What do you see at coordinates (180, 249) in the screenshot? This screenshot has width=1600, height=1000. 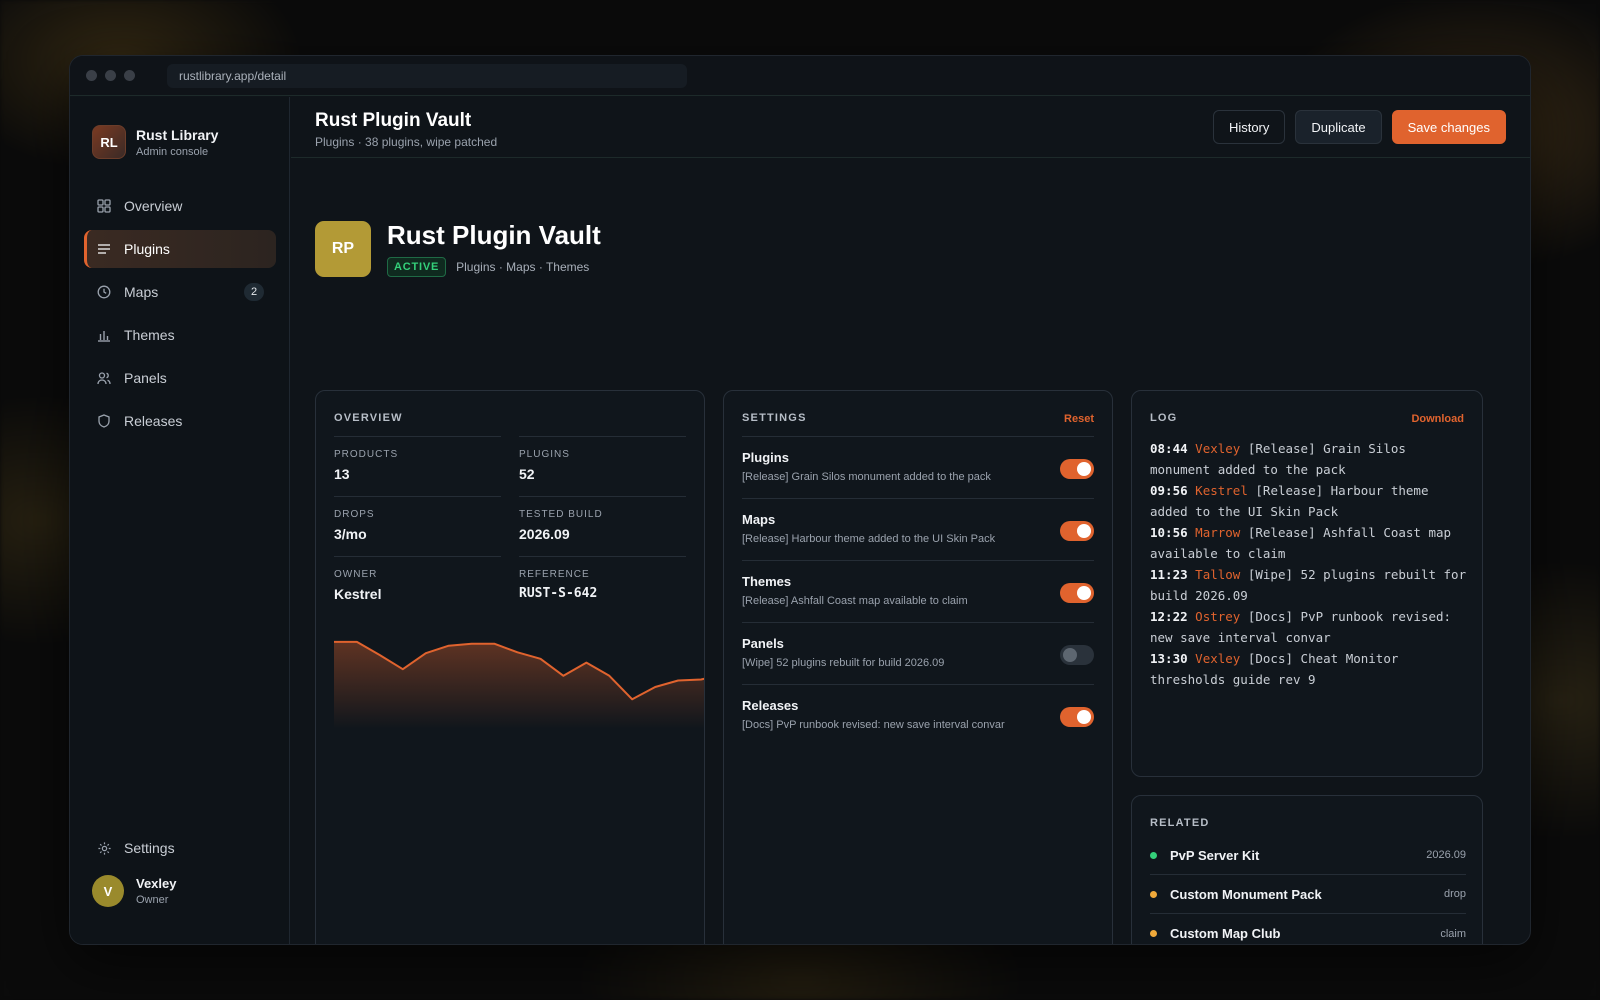 I see `sidebar-item-plugins: Plugins` at bounding box center [180, 249].